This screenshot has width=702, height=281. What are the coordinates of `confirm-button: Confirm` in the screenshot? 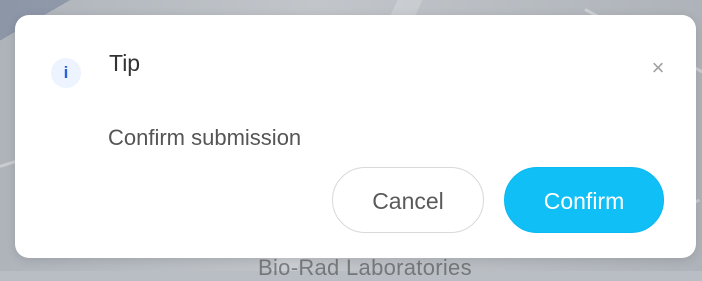 It's located at (584, 200).